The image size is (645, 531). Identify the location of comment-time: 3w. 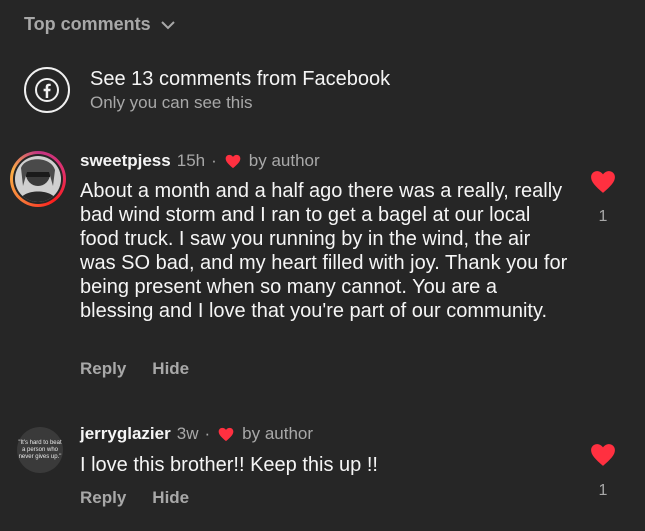
(187, 433).